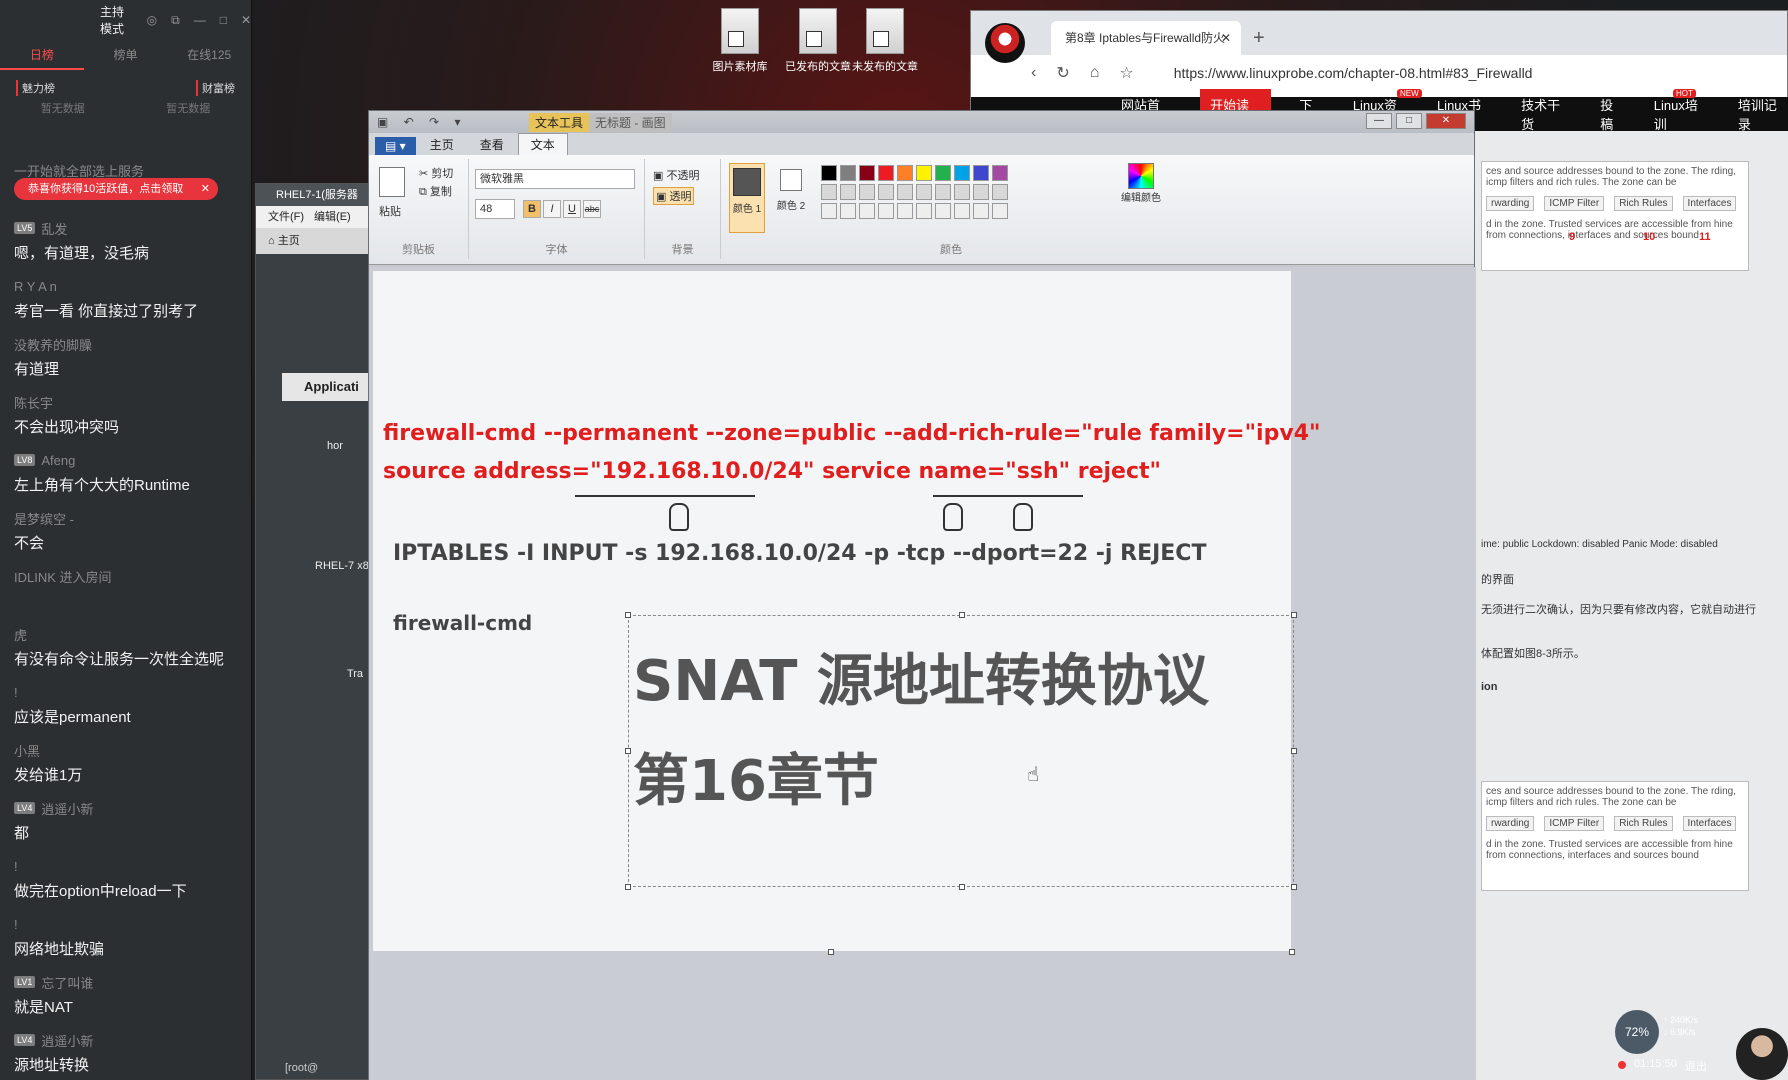 The height and width of the screenshot is (1080, 1788). Describe the element at coordinates (126, 55) in the screenshot. I see `tab-ranking: 榜单` at that location.